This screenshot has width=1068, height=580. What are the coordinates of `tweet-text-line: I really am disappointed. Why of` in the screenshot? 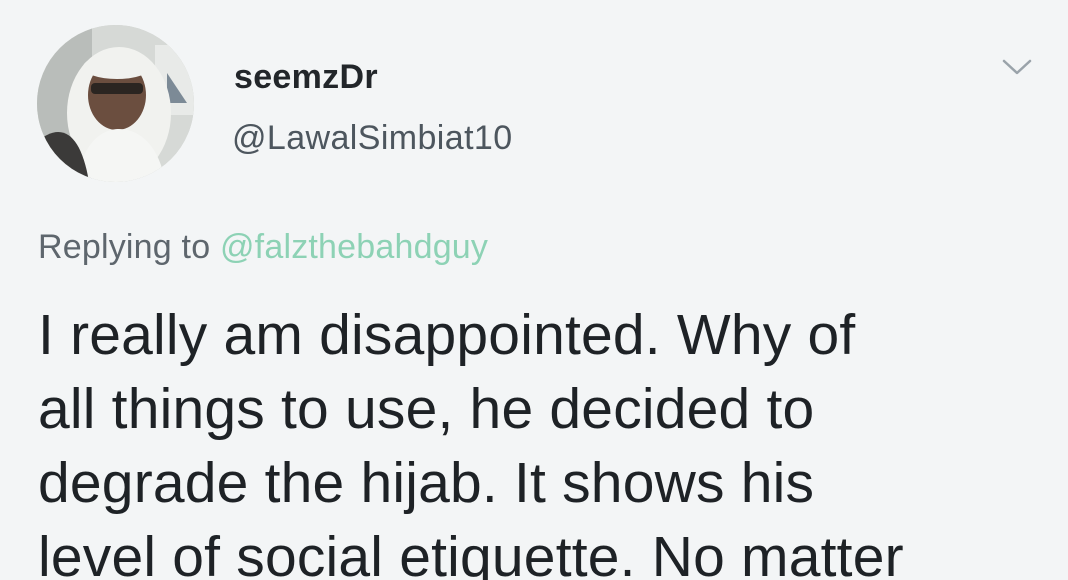 It's located at (447, 335).